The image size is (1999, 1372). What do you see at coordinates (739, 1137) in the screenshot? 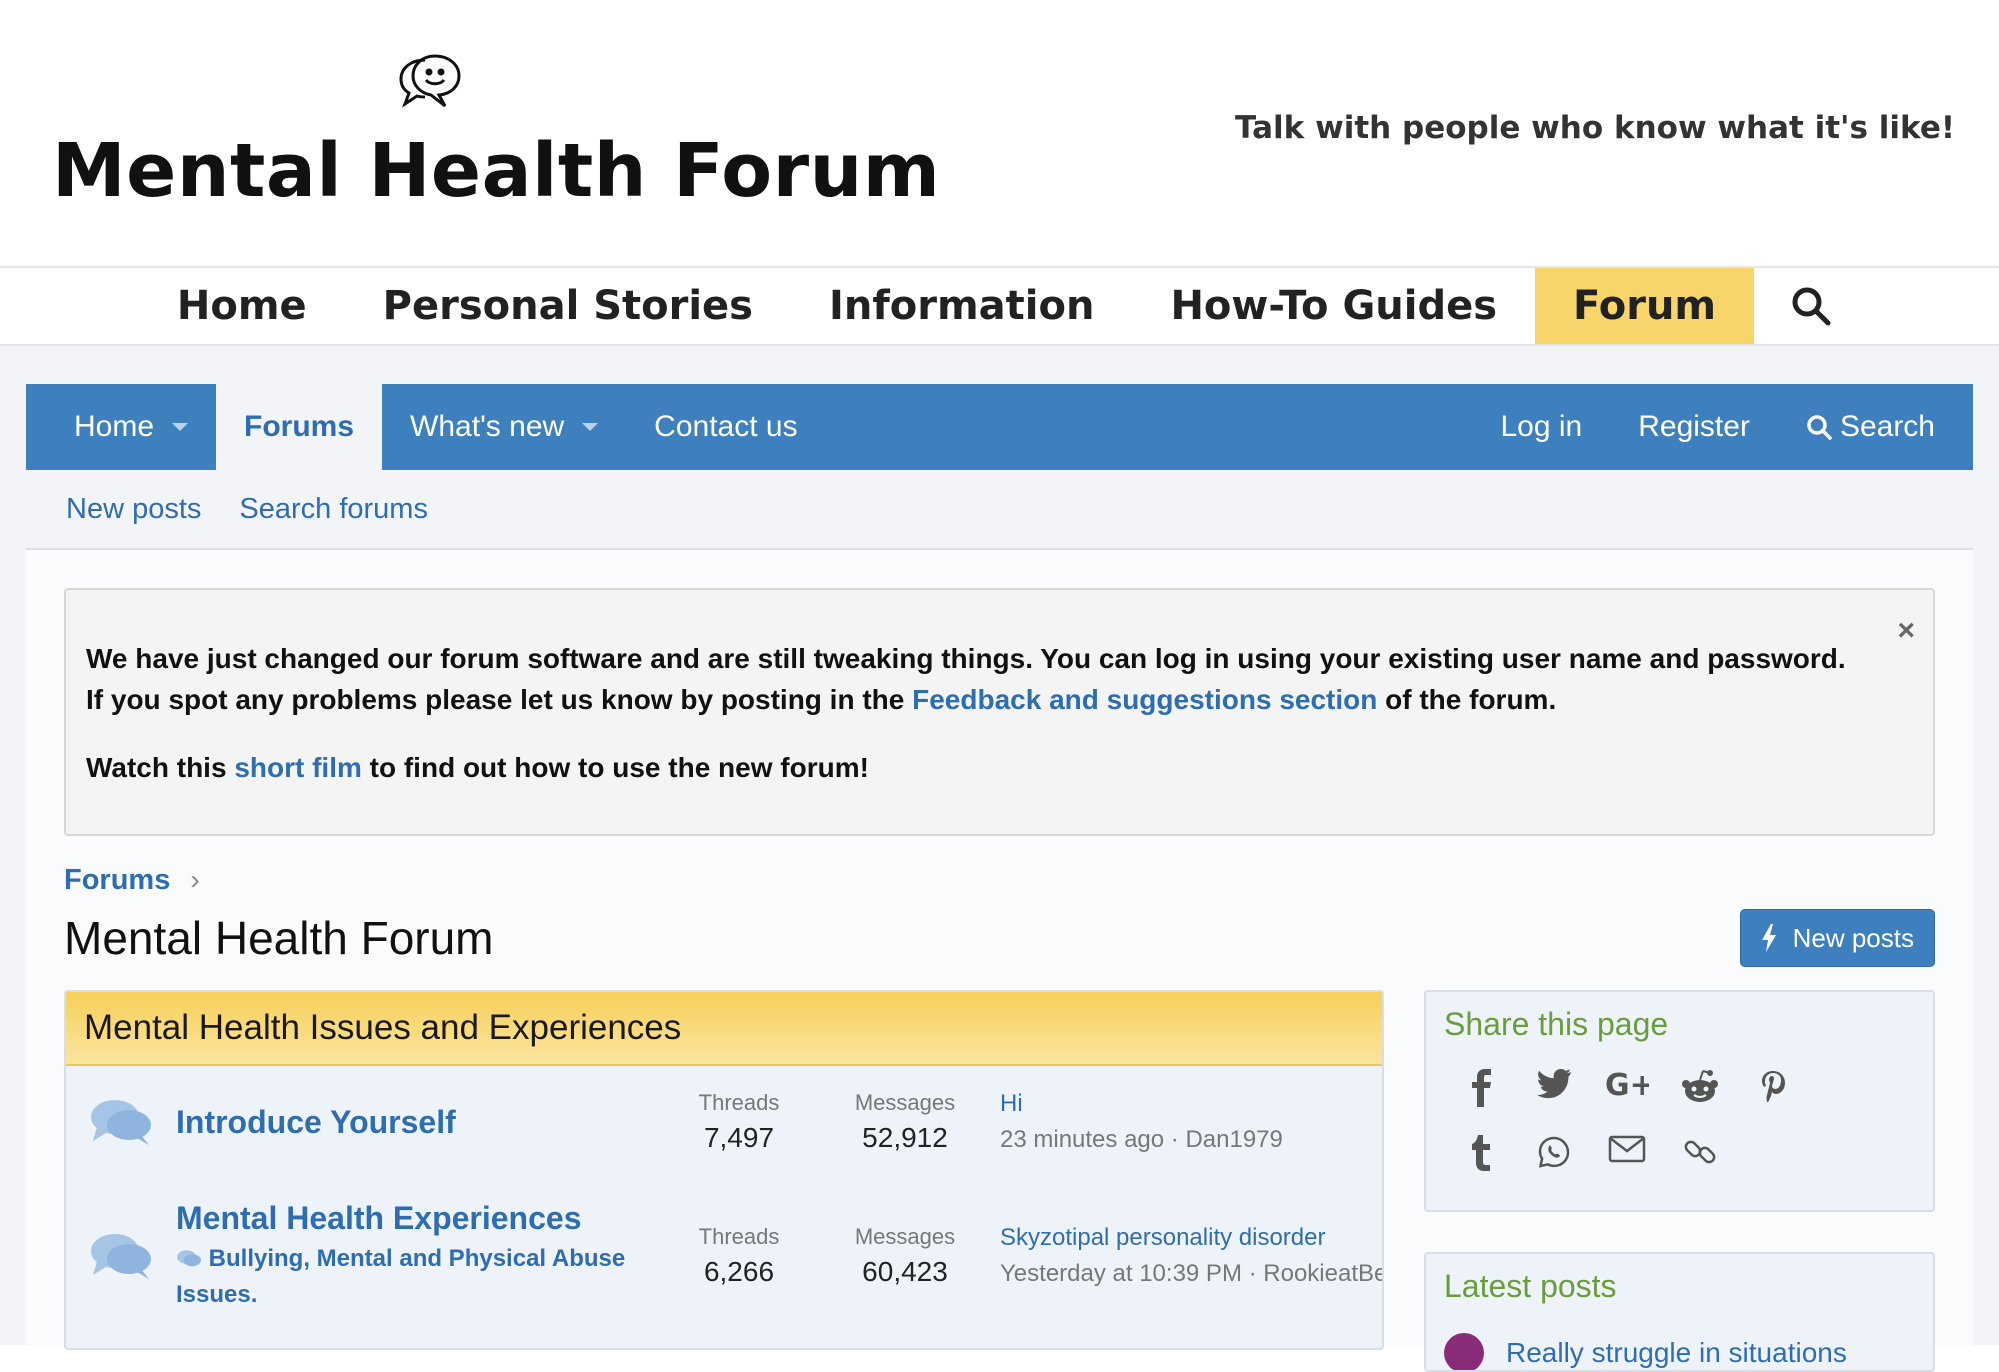
I see `threads-count: 7,497` at bounding box center [739, 1137].